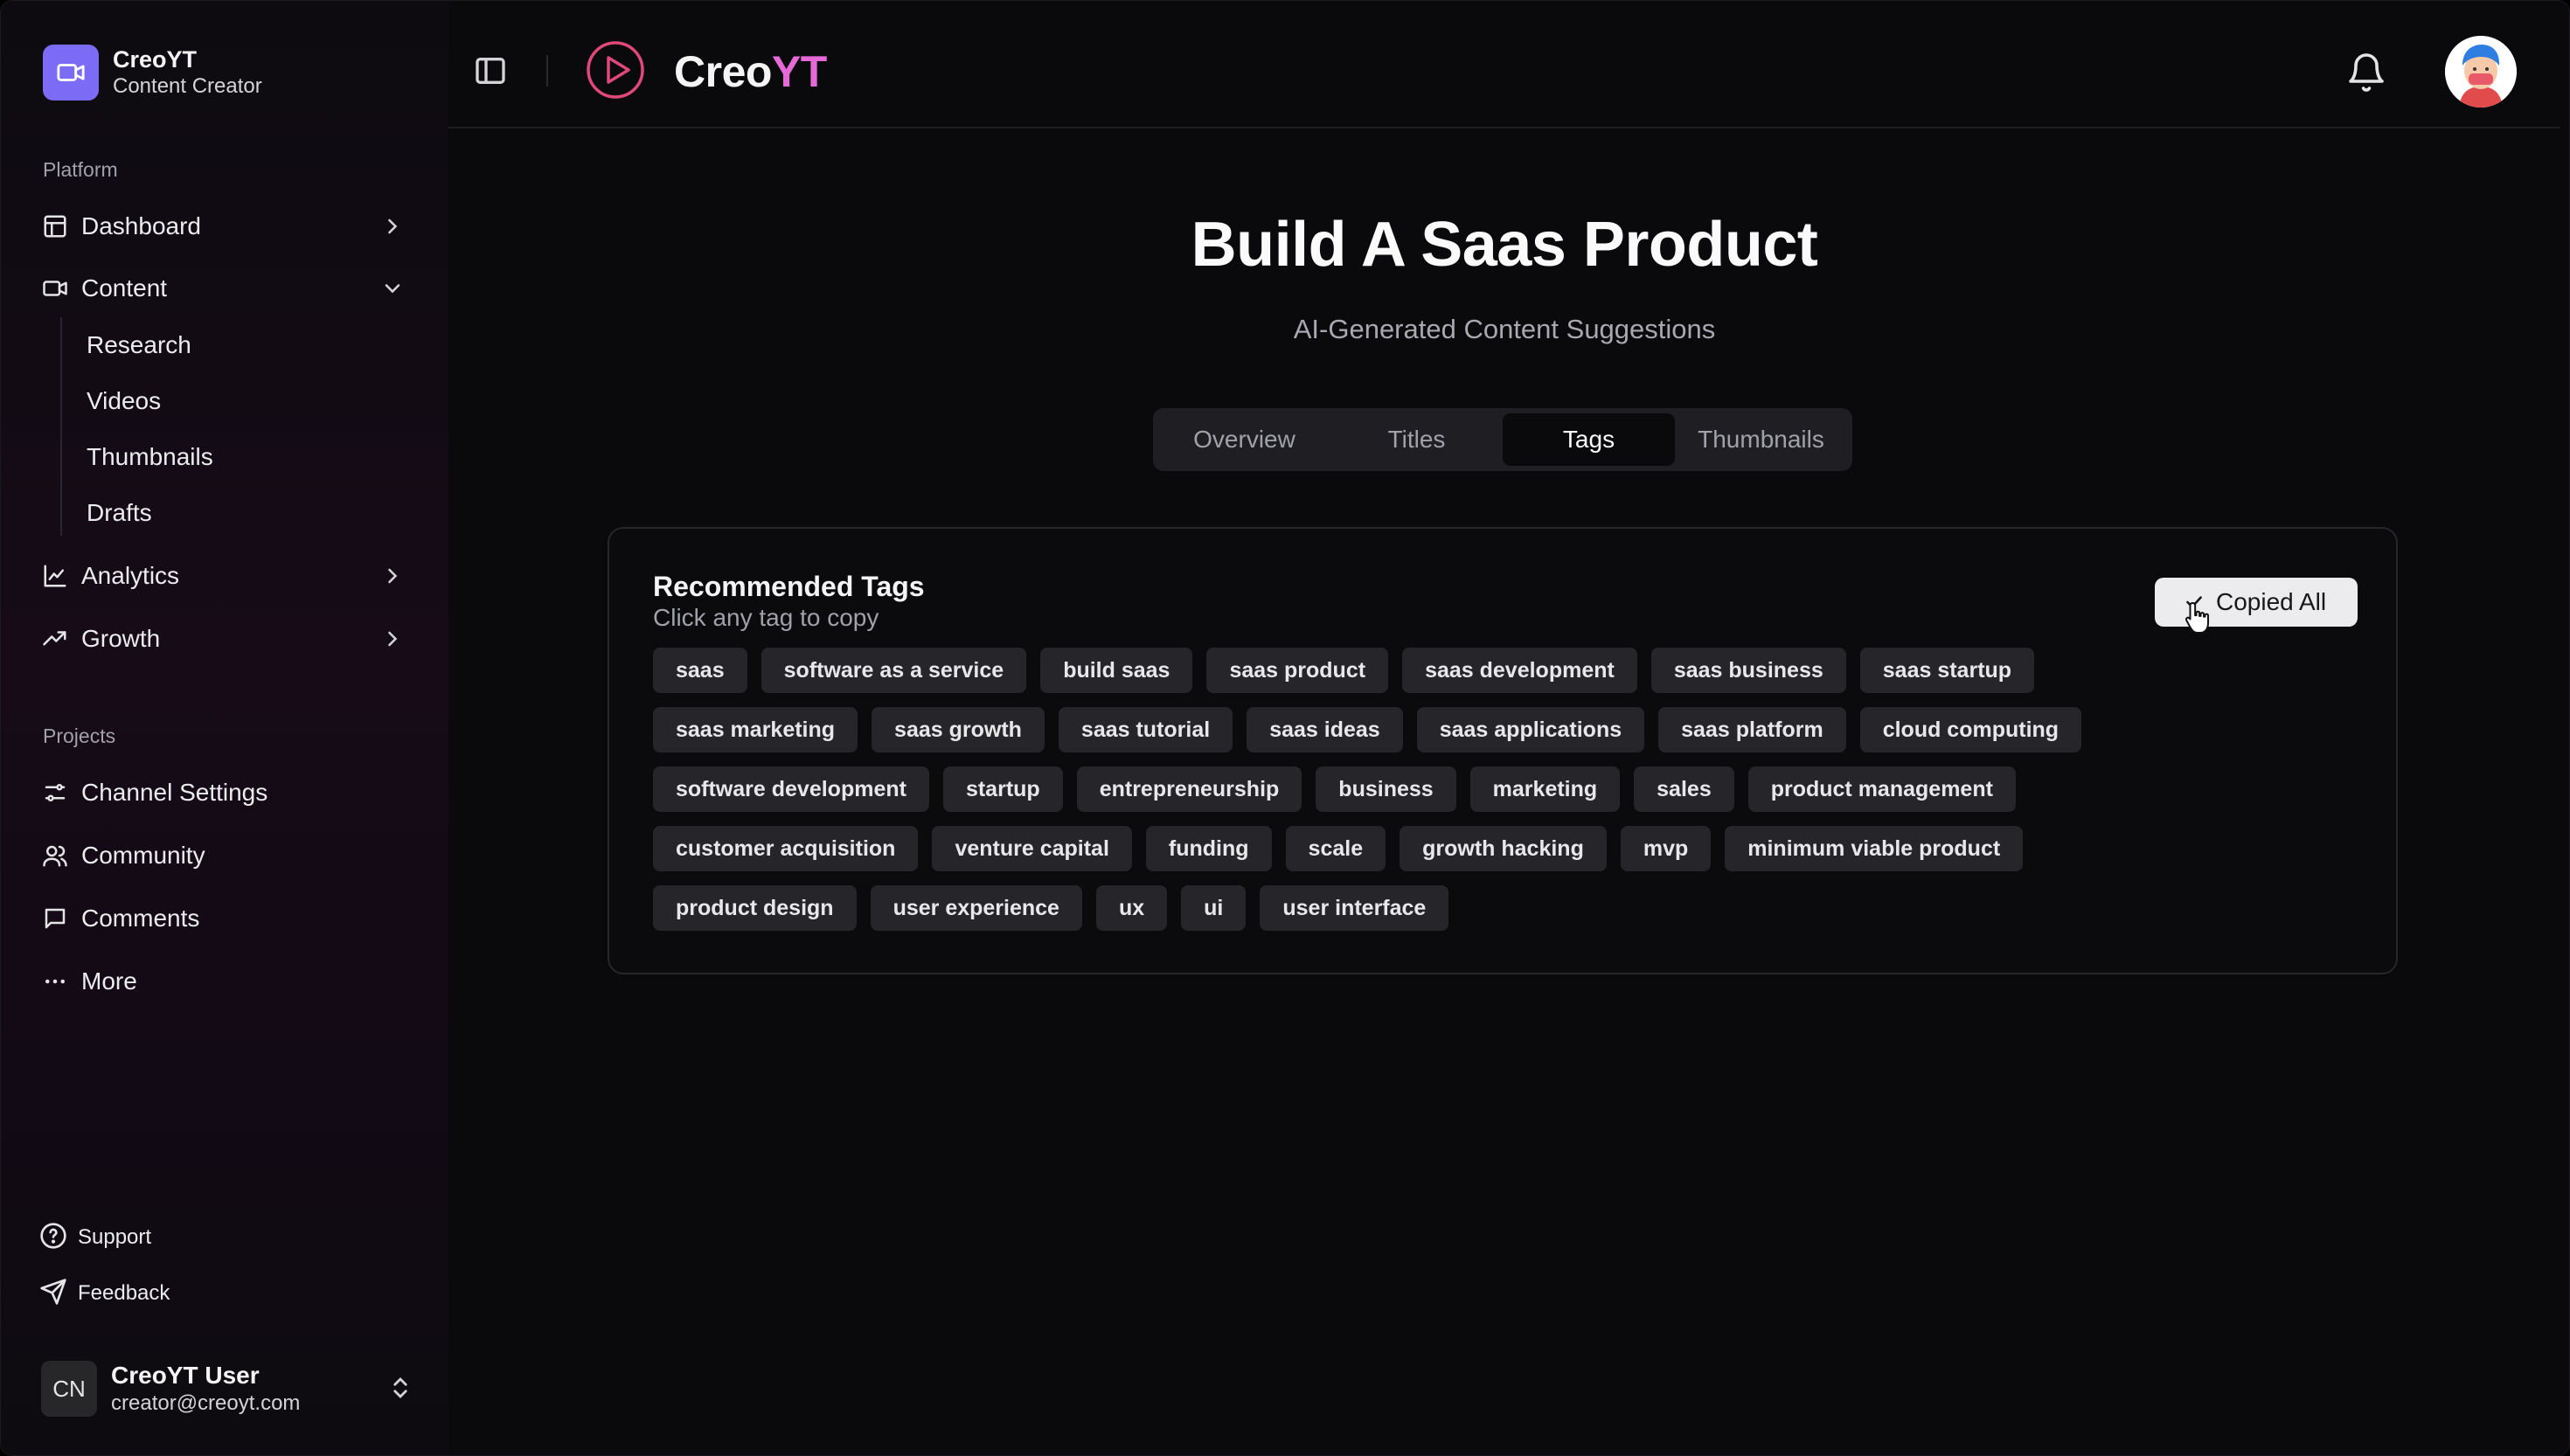  I want to click on user-email: creator@creoyt.com, so click(206, 1403).